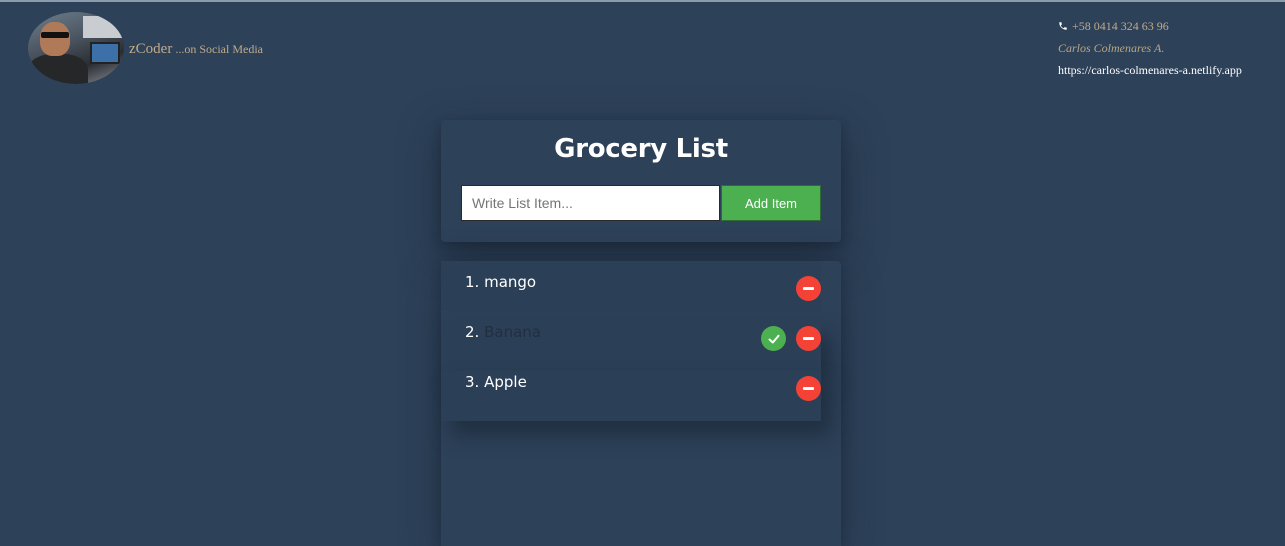  Describe the element at coordinates (55, 35) in the screenshot. I see `avatar-glasses` at that location.